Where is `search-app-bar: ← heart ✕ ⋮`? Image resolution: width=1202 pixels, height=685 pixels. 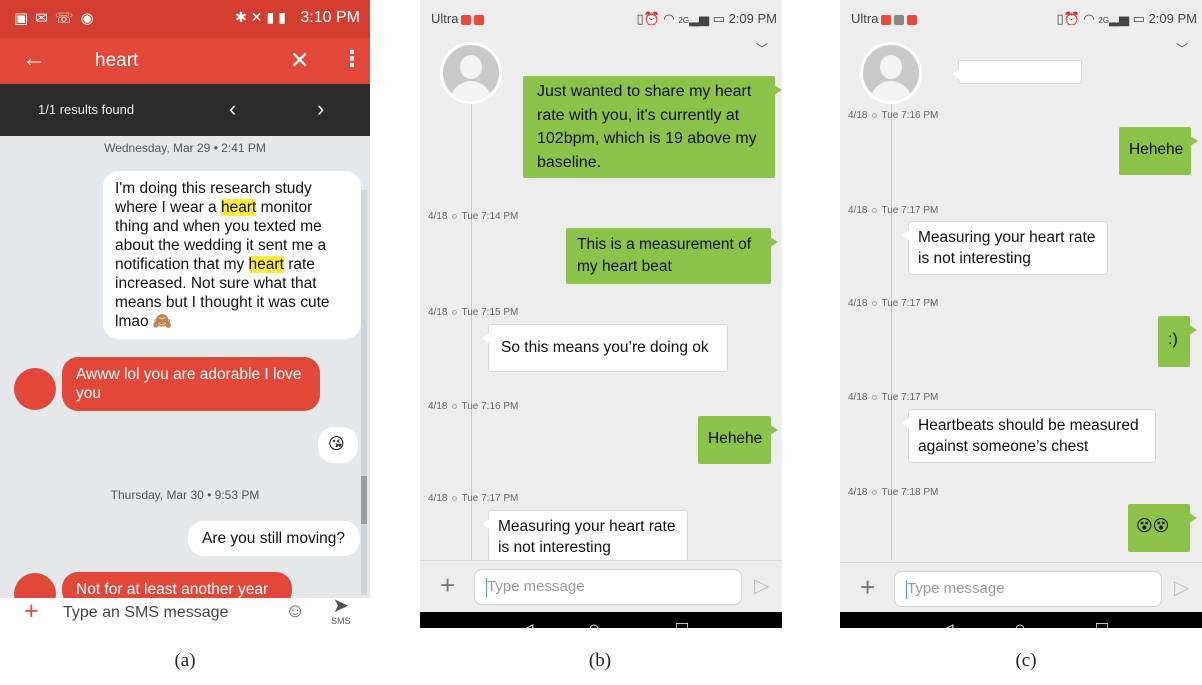 search-app-bar: ← heart ✕ ⋮ is located at coordinates (185, 61).